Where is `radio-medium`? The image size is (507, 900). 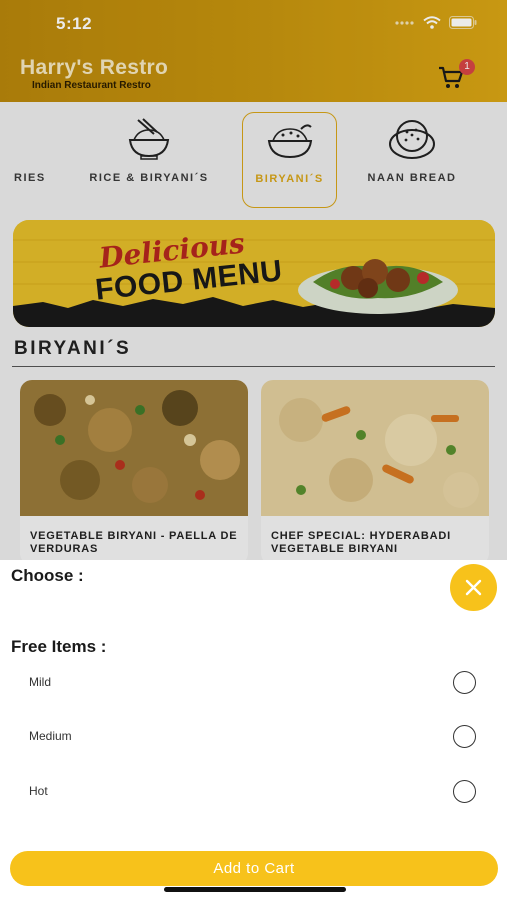
radio-medium is located at coordinates (464, 736).